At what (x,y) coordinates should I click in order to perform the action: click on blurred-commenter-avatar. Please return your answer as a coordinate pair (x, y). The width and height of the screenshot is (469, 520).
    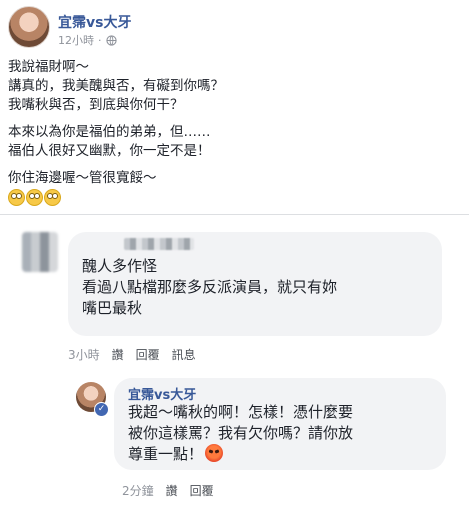
    Looking at the image, I should click on (40, 252).